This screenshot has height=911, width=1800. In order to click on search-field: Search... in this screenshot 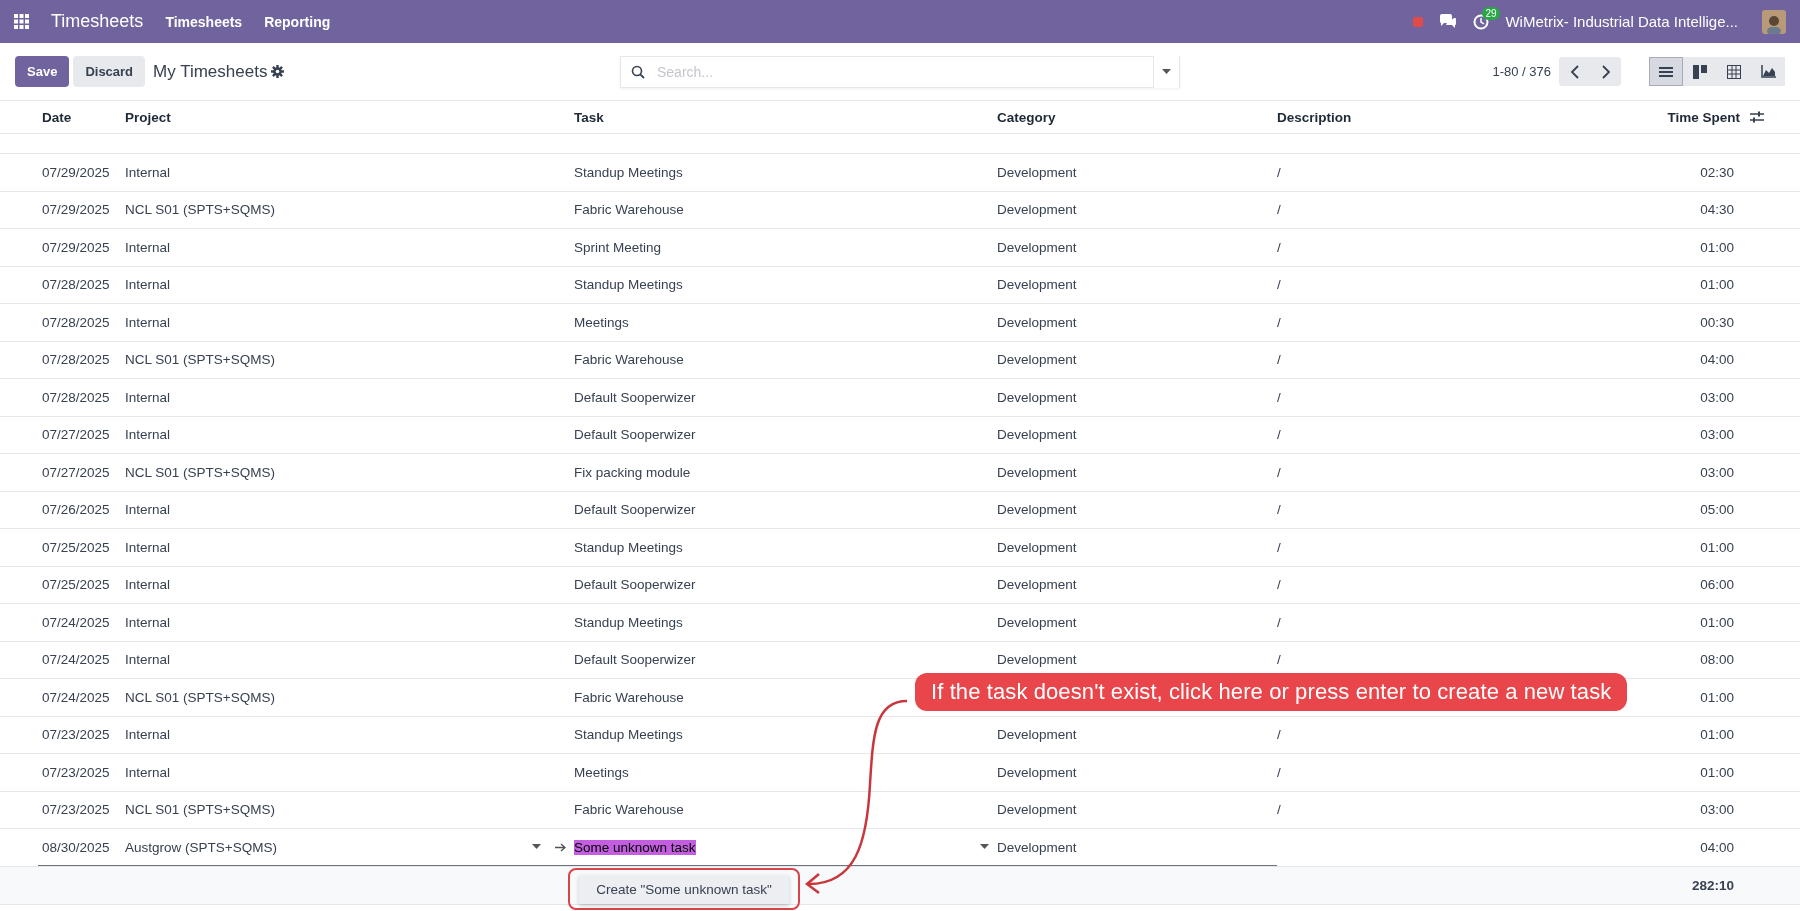, I will do `click(900, 71)`.